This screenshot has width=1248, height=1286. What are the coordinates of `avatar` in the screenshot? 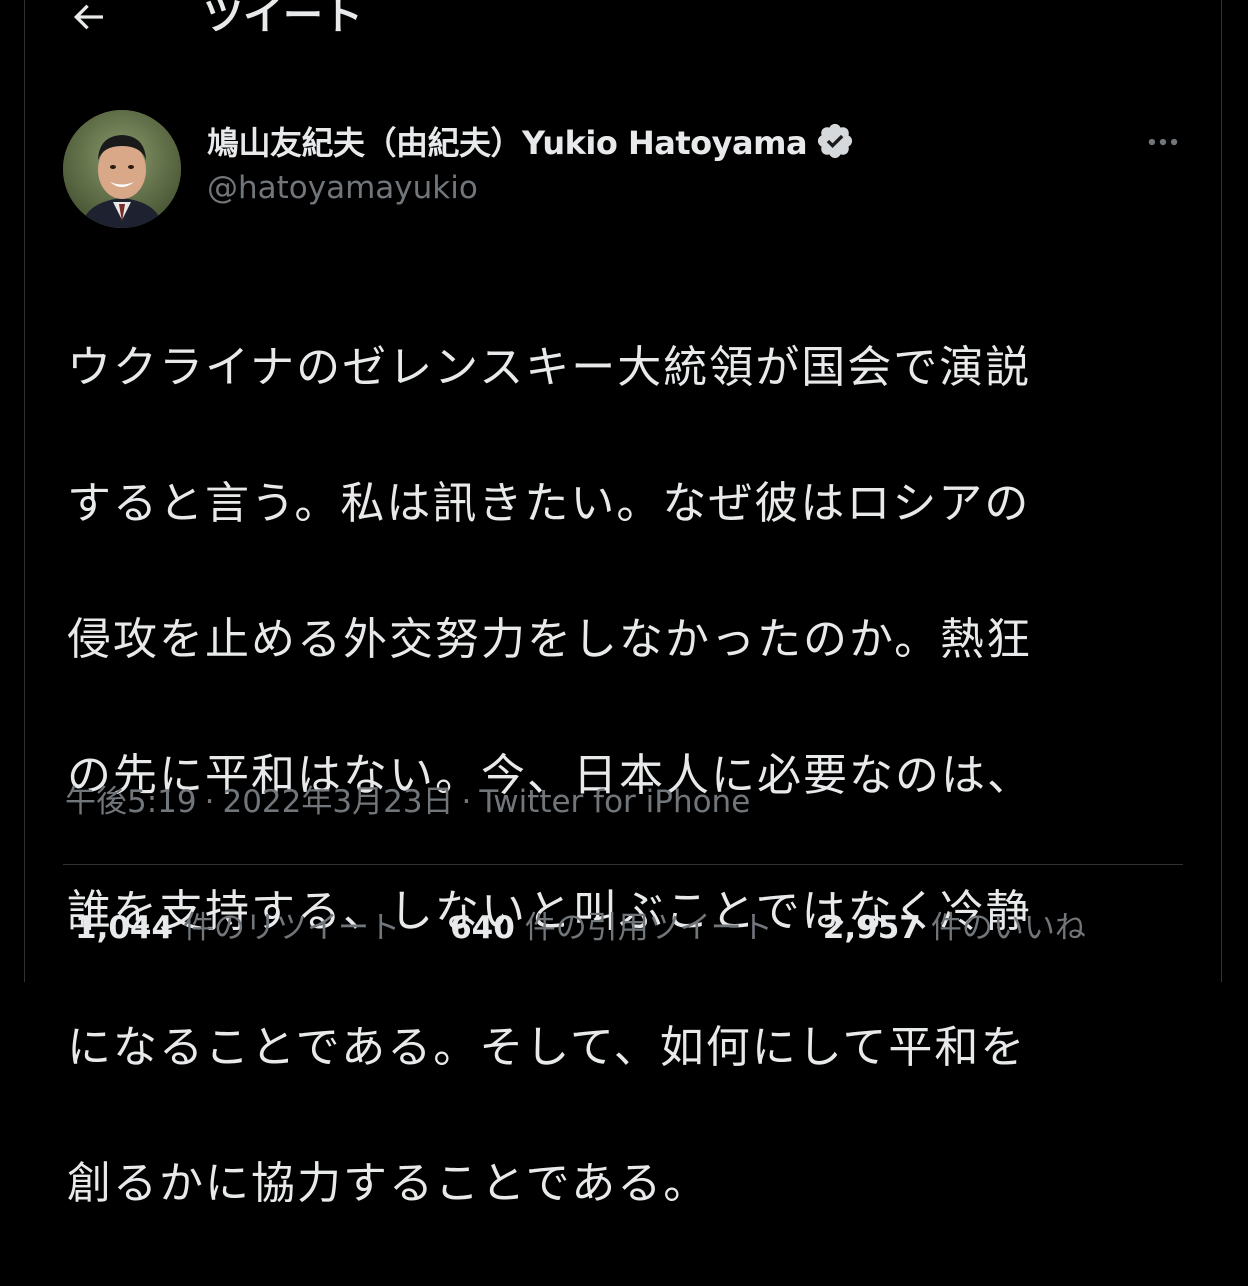 It's located at (122, 169).